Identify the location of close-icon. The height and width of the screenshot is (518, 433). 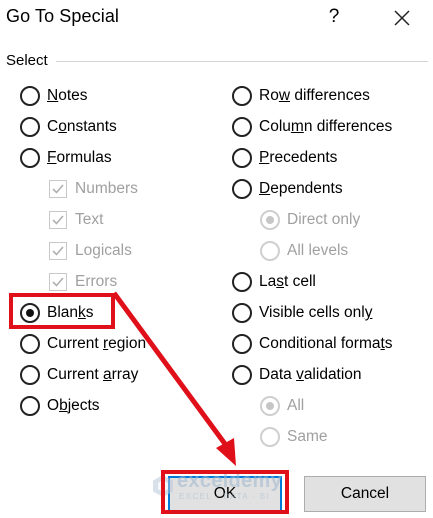
(402, 18).